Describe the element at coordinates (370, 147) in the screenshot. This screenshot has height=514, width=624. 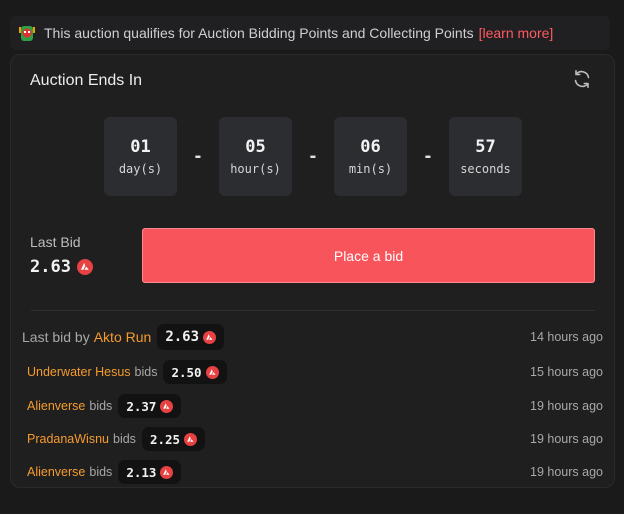
I see `mins-value: 06` at that location.